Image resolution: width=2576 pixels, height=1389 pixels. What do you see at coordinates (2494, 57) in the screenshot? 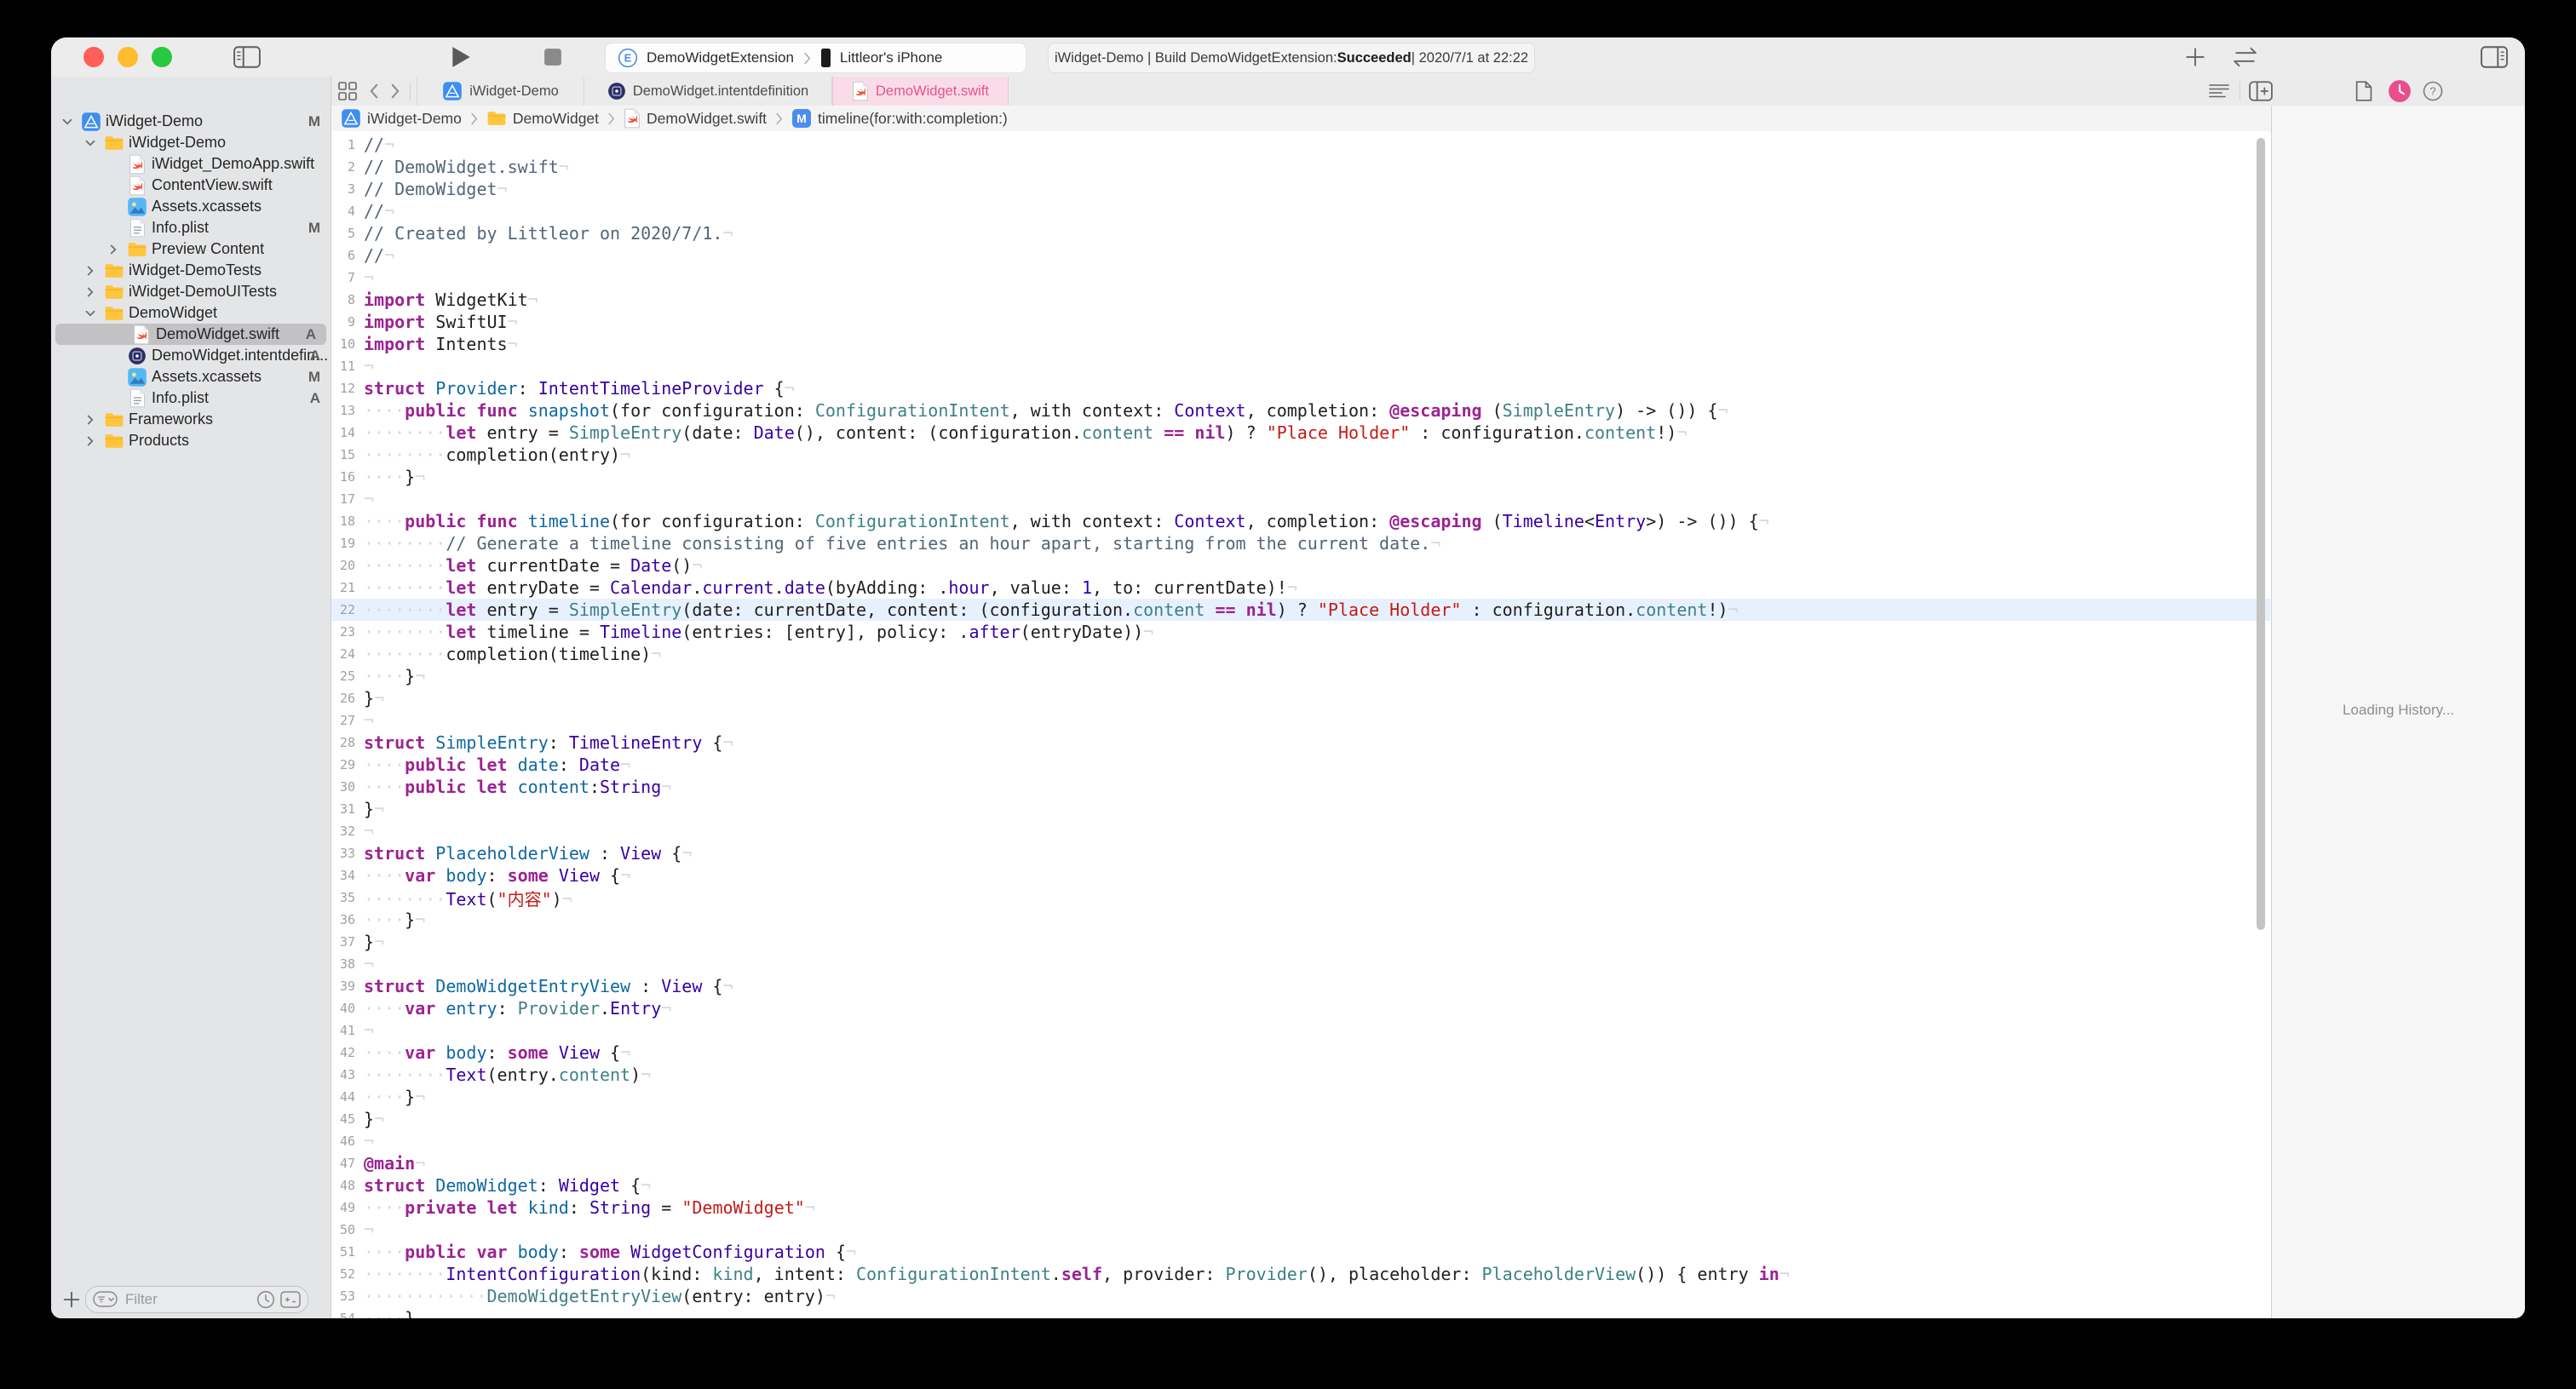
I see `toggle-inspector-icon` at bounding box center [2494, 57].